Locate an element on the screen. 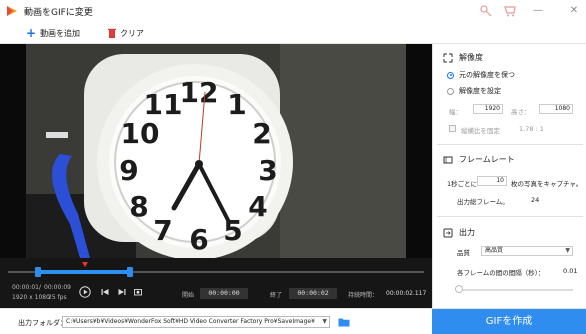 The height and width of the screenshot is (334, 586). trim-start-handle is located at coordinates (38, 272).